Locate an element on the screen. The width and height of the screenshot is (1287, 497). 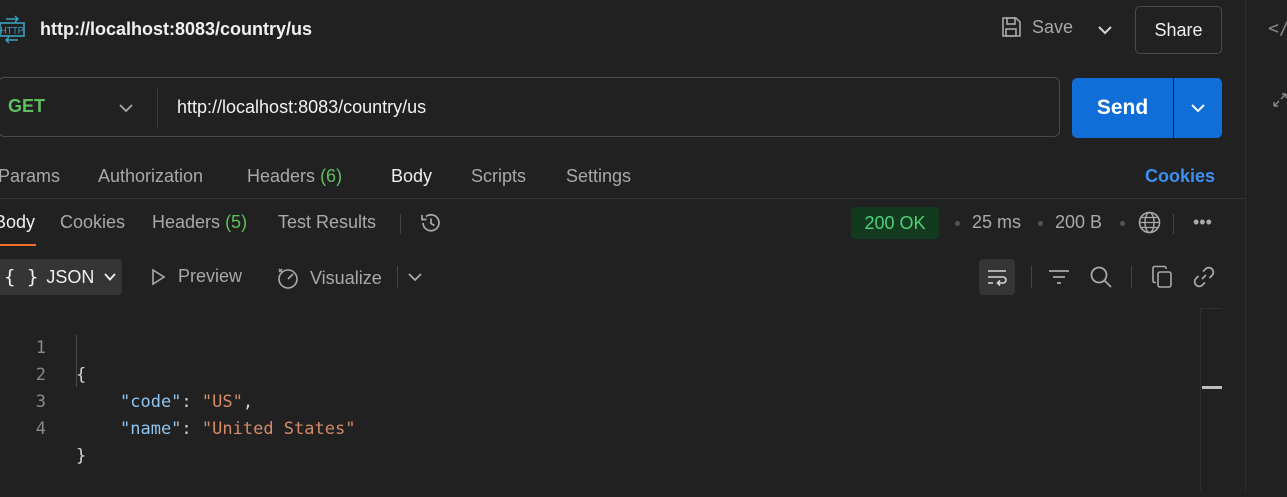
wrap-lines-icon is located at coordinates (997, 278).